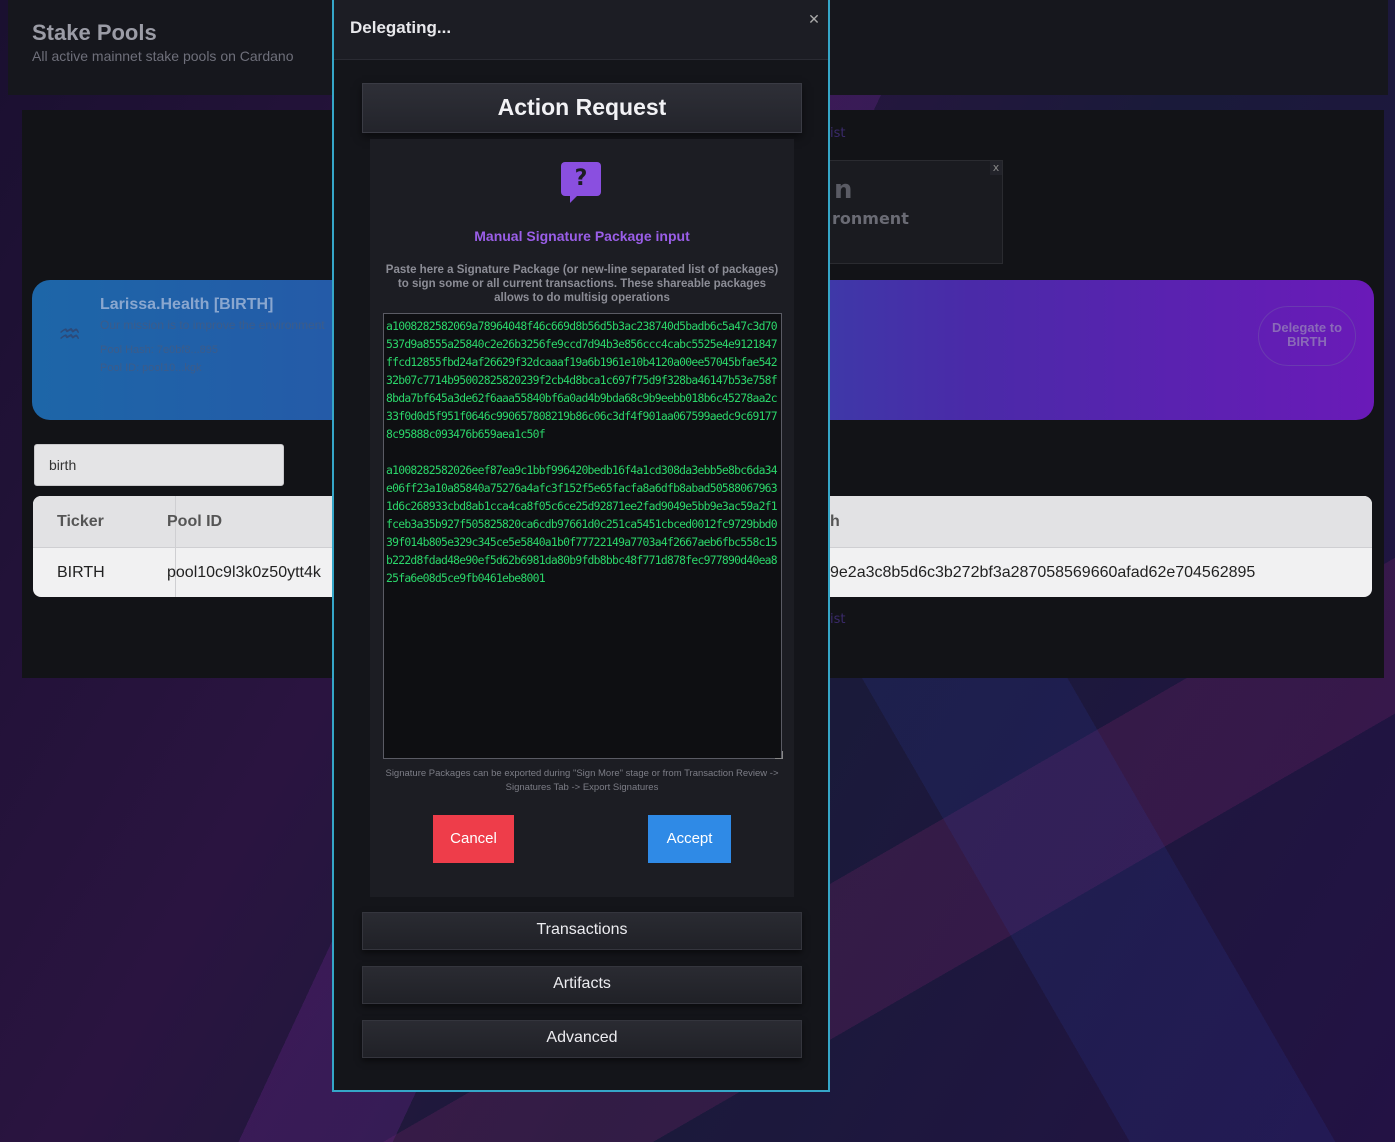 The image size is (1395, 1142). I want to click on table-cell-pool-id: pool10c9l3k0z50ytt4k, so click(244, 572).